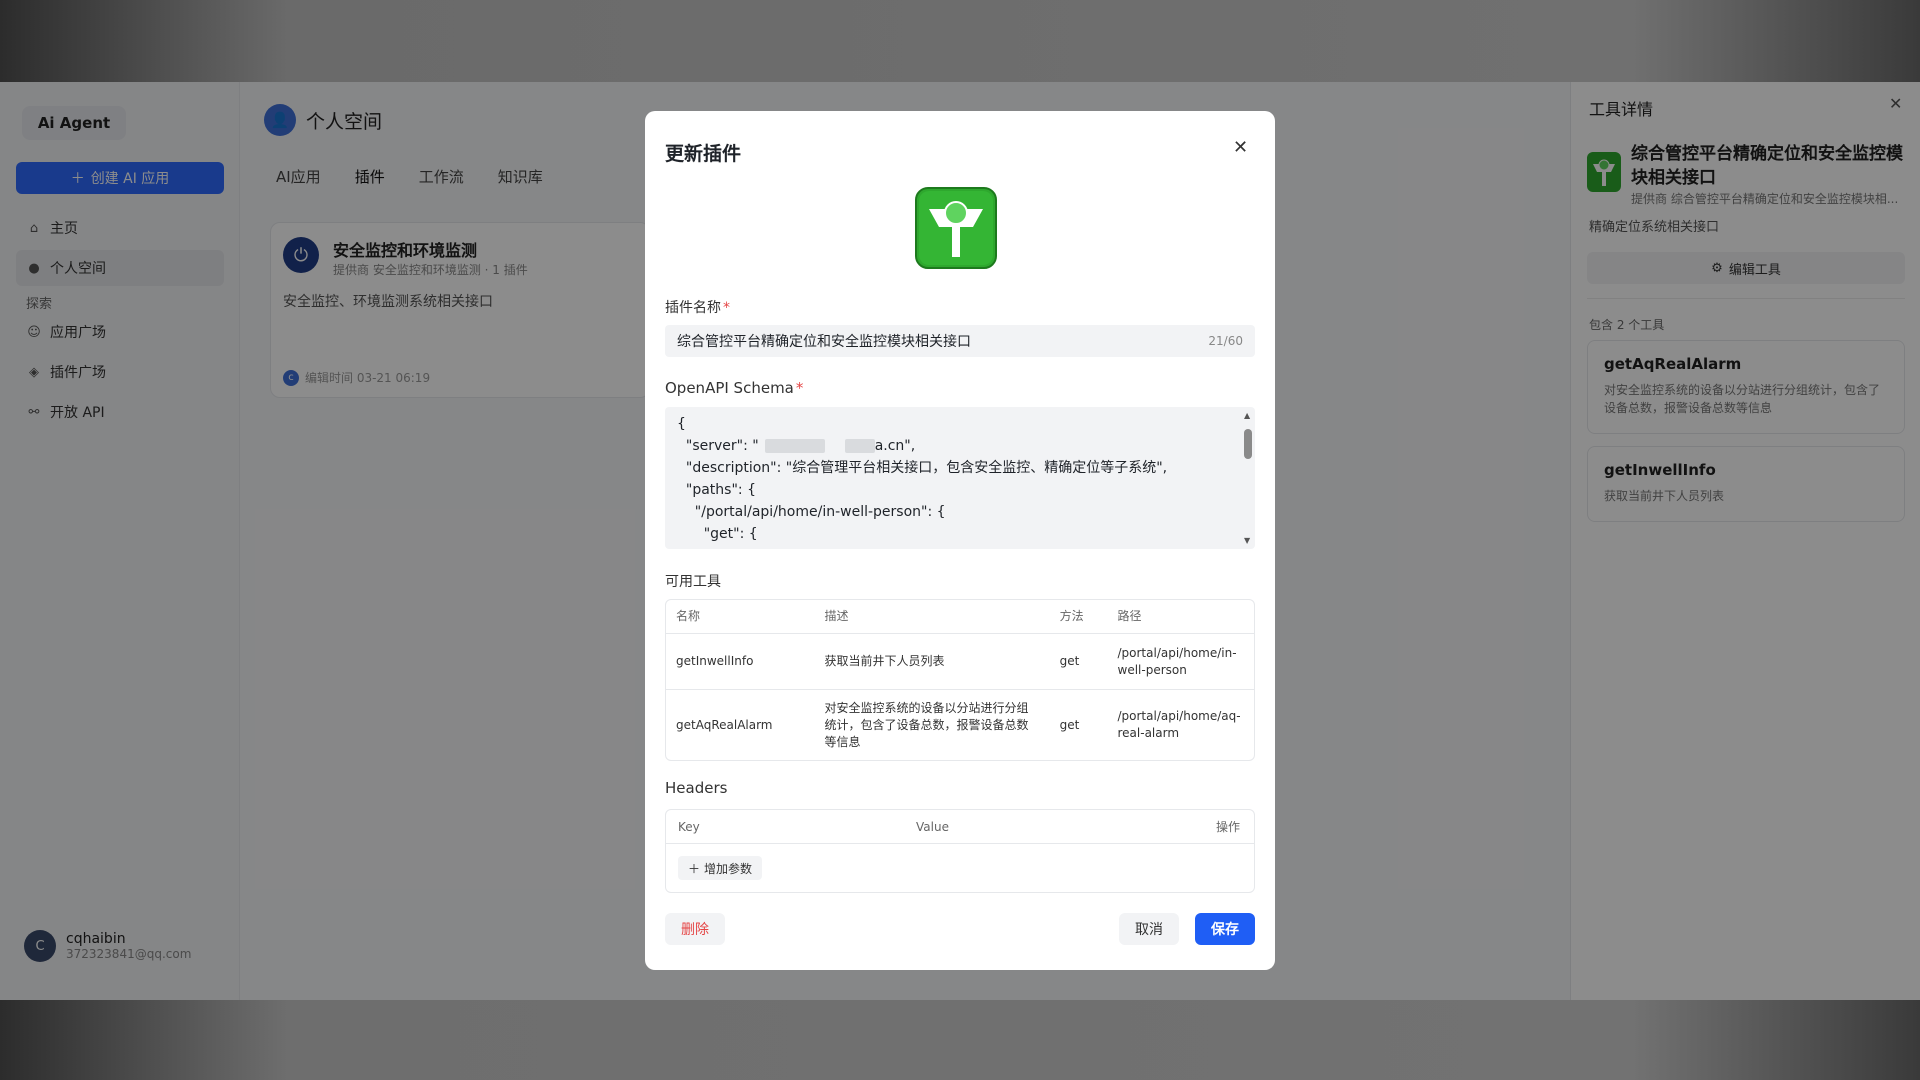  I want to click on cancel-button: 取消, so click(1149, 929).